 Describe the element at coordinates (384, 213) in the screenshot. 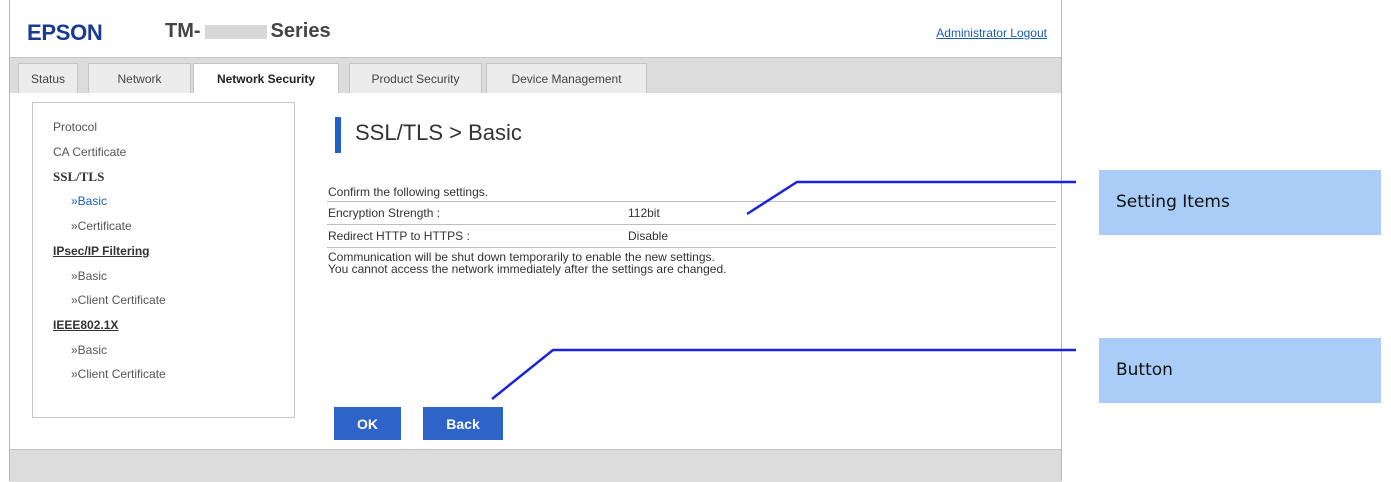

I see `setting-label: Encryption Strength :` at that location.